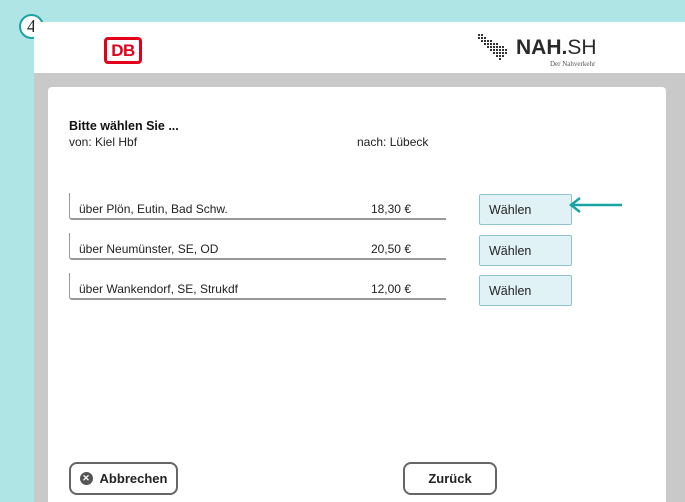 This screenshot has width=685, height=502. What do you see at coordinates (86, 478) in the screenshot?
I see `x-circle-icon: ✕` at bounding box center [86, 478].